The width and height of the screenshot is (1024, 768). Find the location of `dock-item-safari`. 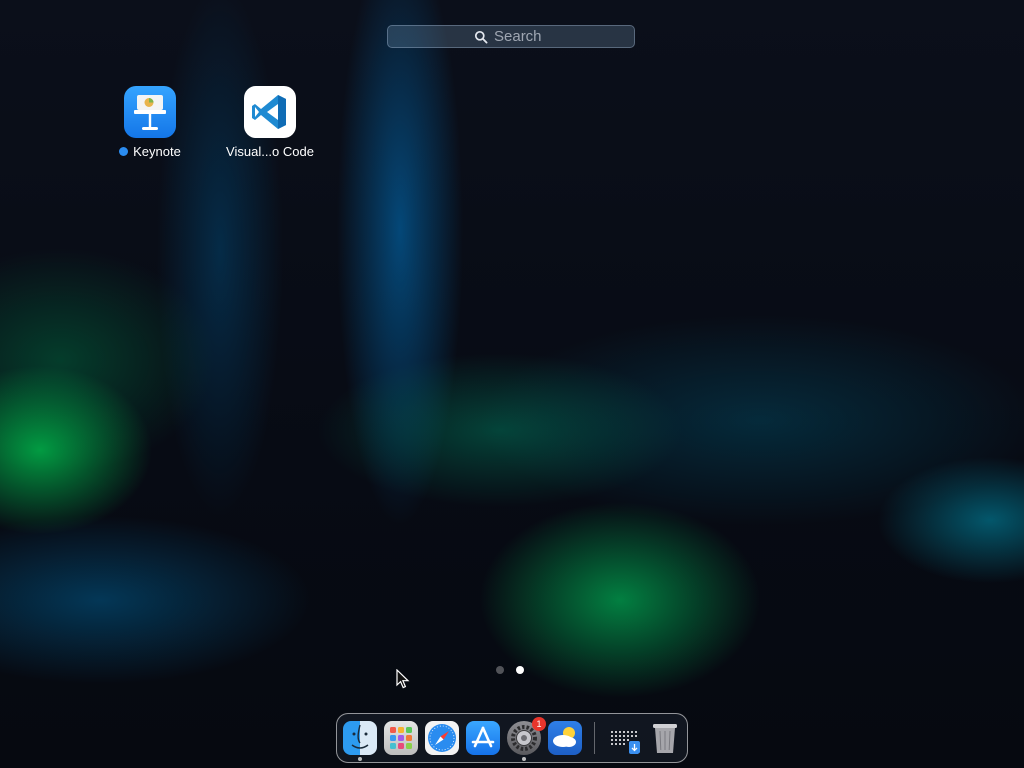

dock-item-safari is located at coordinates (442, 738).